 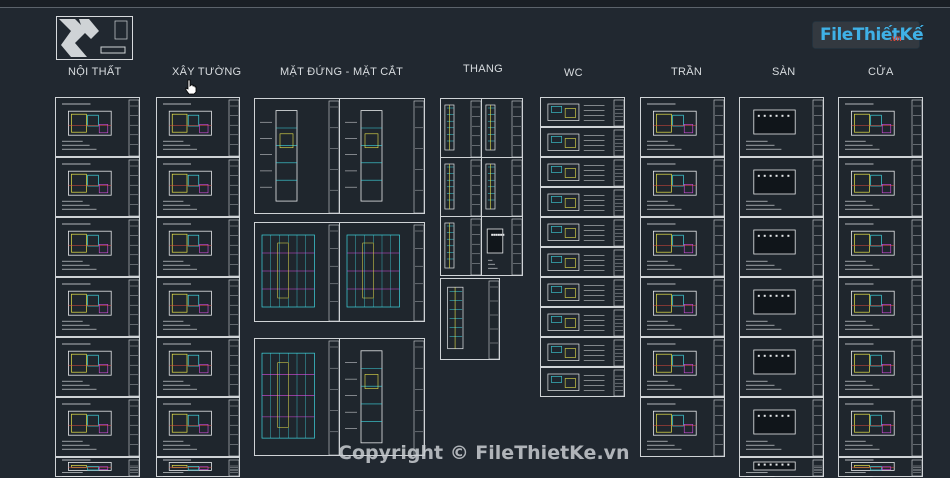 What do you see at coordinates (784, 72) in the screenshot?
I see `group-label-san: SÀN` at bounding box center [784, 72].